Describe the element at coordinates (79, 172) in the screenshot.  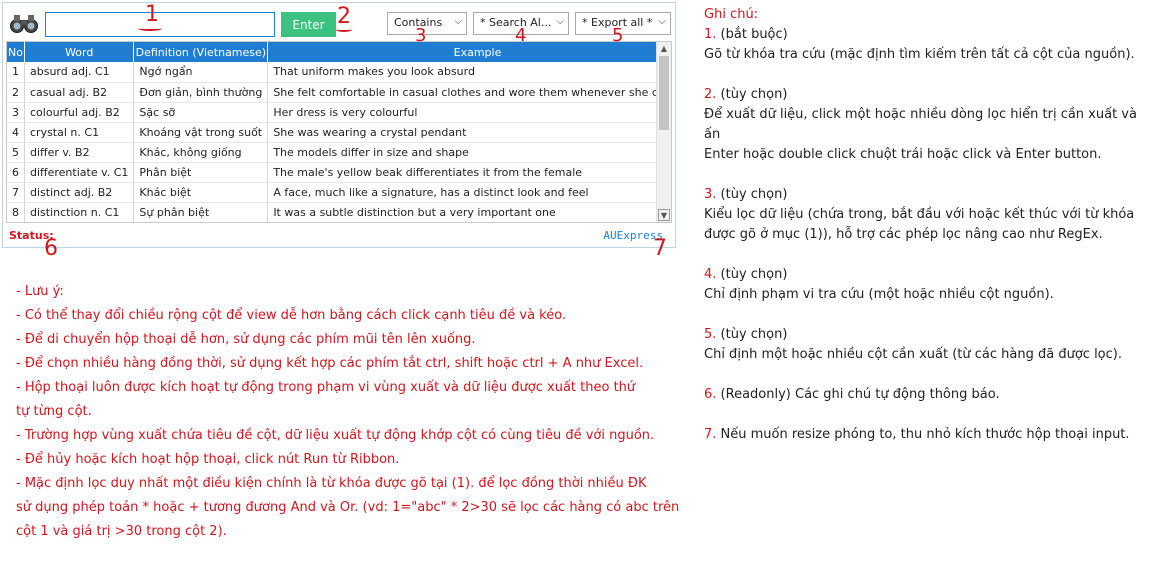
I see `cell-word: differentiate v. C1` at that location.